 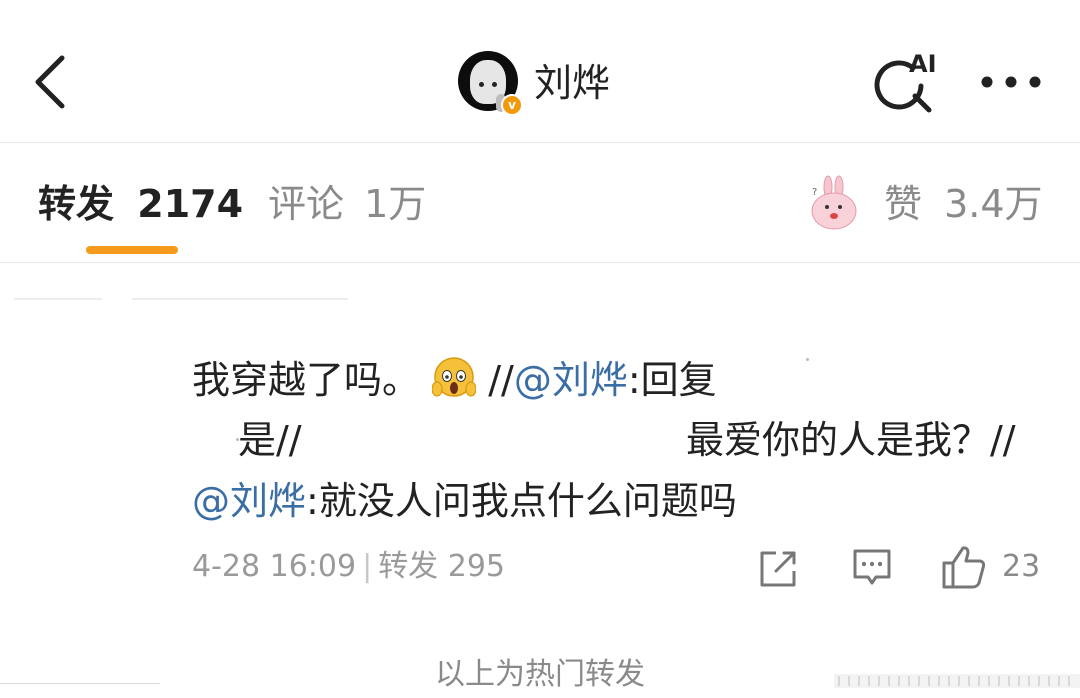 I want to click on tabs-divider, so click(x=540, y=262).